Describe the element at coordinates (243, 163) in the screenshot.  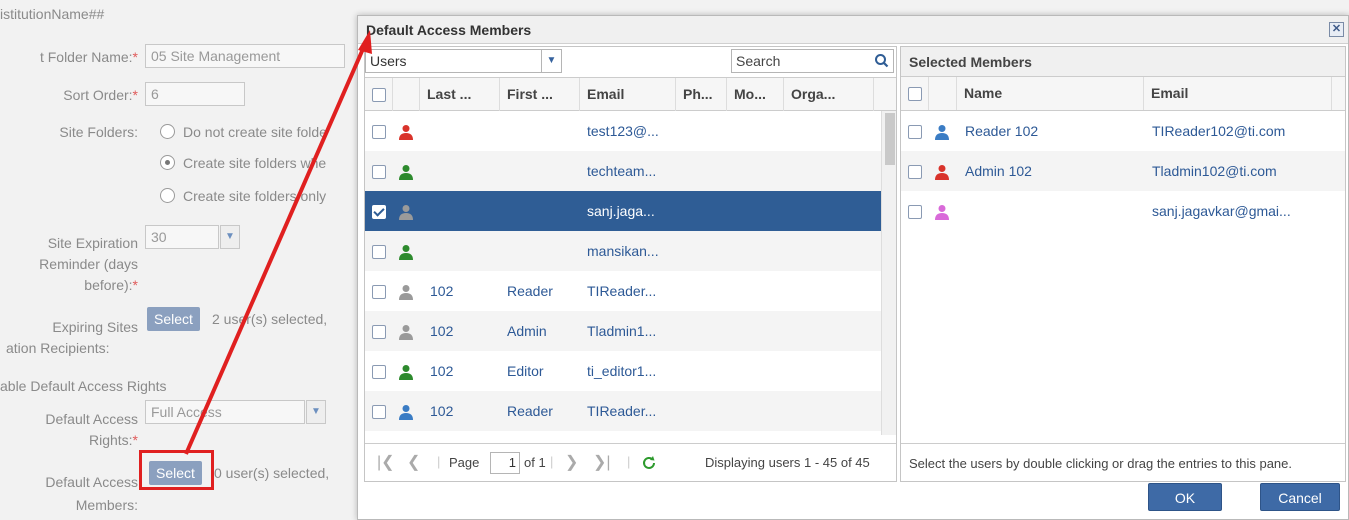
I see `site-folder-option-2: Create site folders whe` at that location.